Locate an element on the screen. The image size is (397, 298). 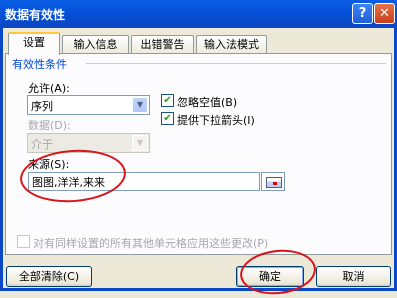
help-button: ? is located at coordinates (362, 13).